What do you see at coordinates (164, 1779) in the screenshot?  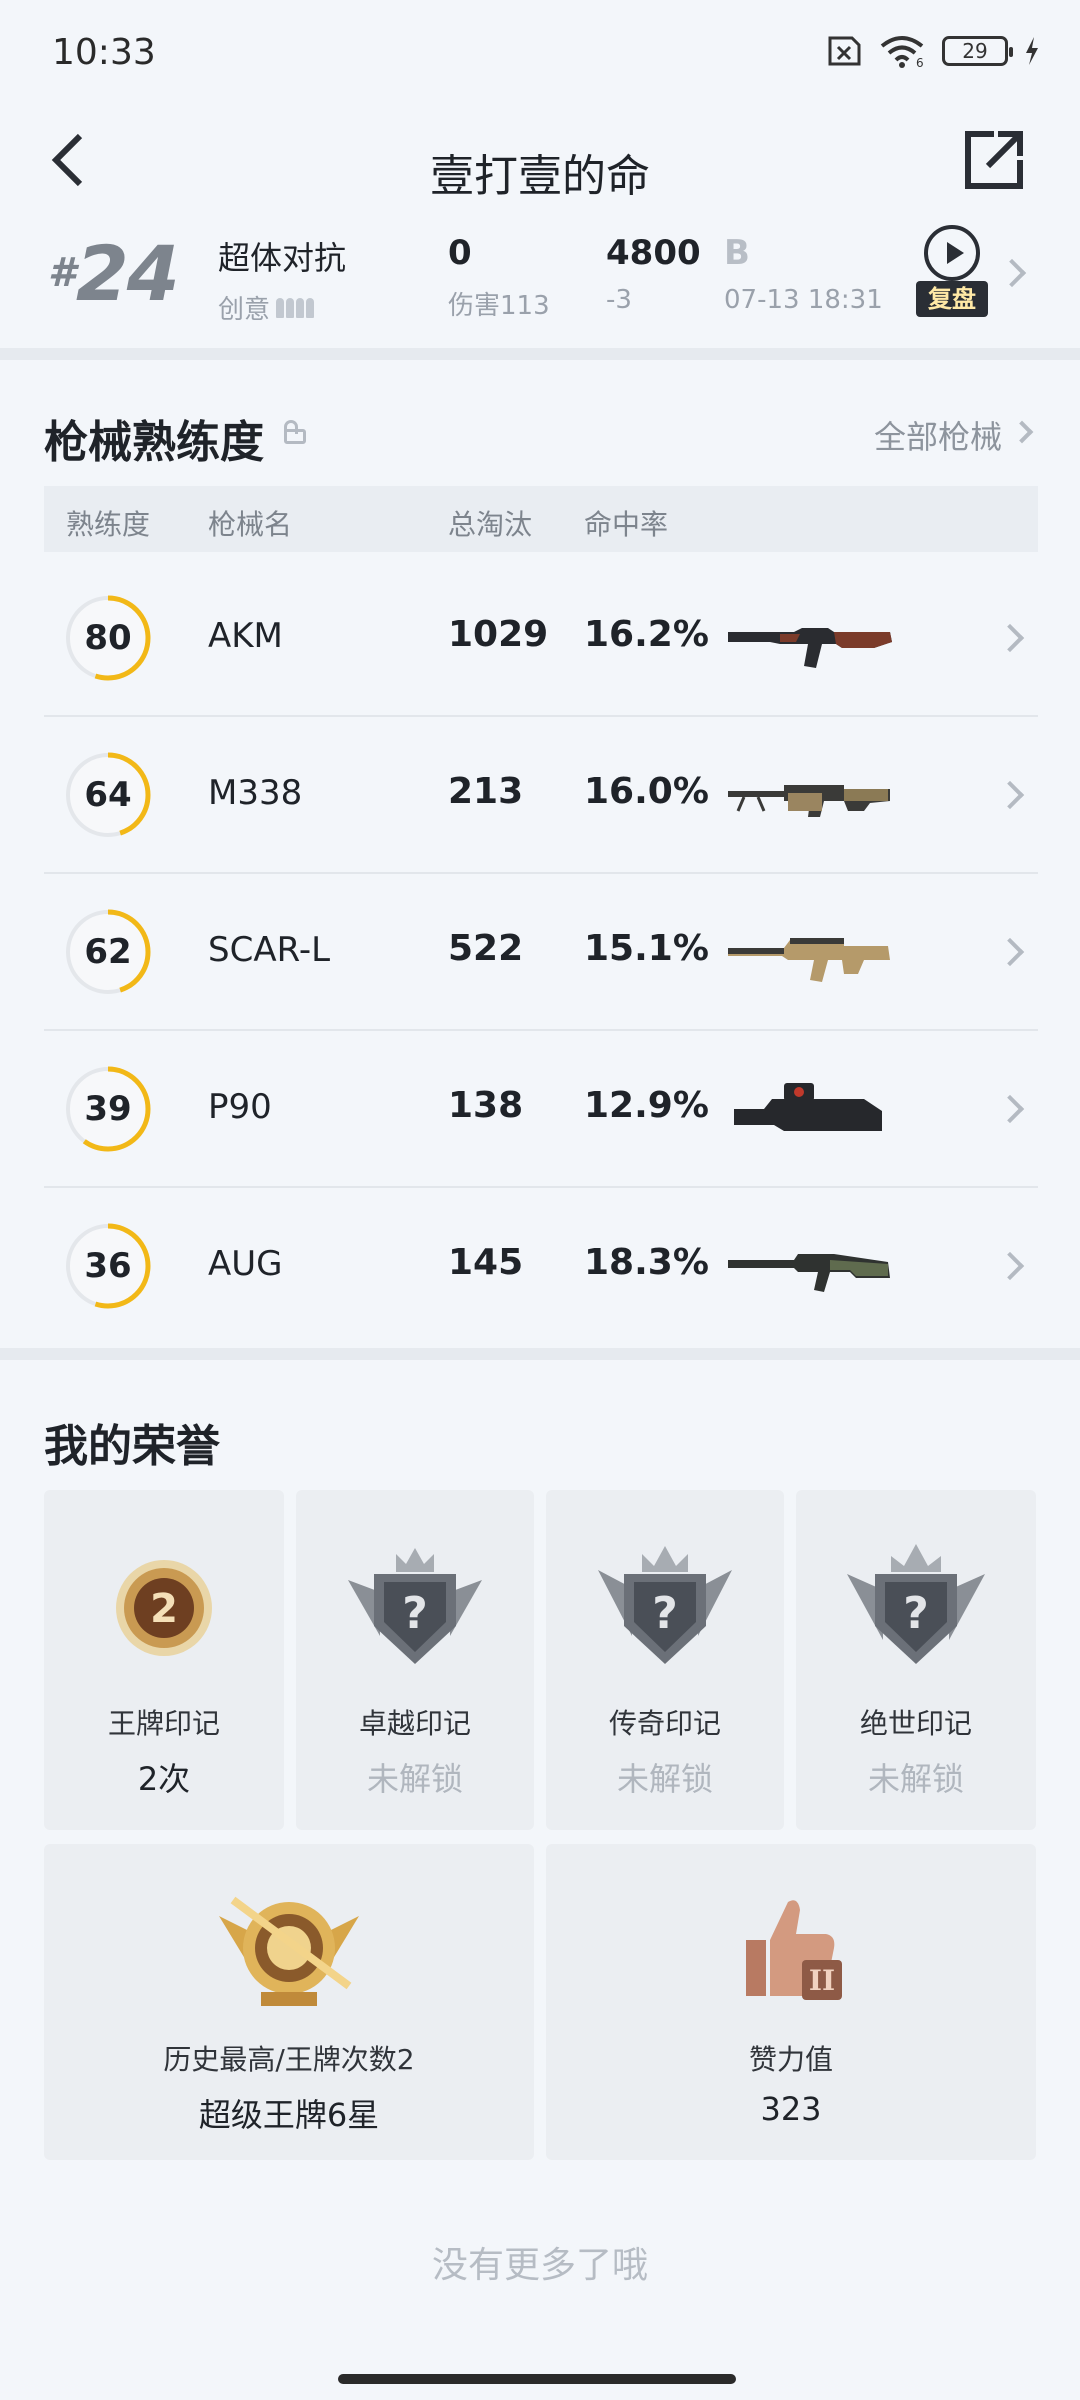 I see `honor-value: 2次` at bounding box center [164, 1779].